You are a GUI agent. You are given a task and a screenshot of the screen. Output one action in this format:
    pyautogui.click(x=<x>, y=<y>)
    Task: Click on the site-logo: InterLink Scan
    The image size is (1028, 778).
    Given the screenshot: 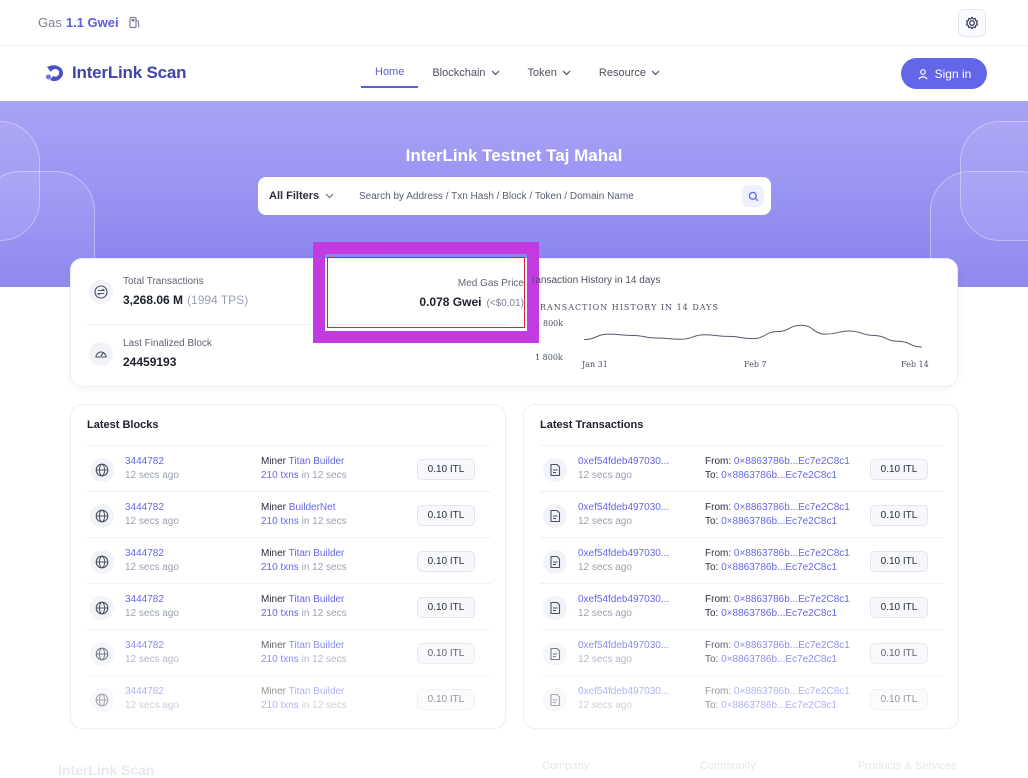 What is the action you would take?
    pyautogui.click(x=115, y=73)
    